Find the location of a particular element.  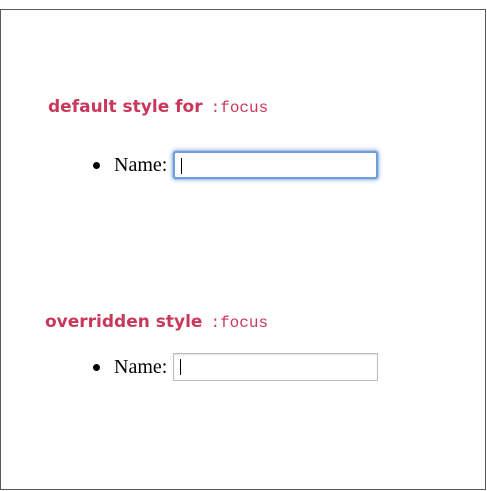

section-heading: default style for :focus is located at coordinates (158, 107).